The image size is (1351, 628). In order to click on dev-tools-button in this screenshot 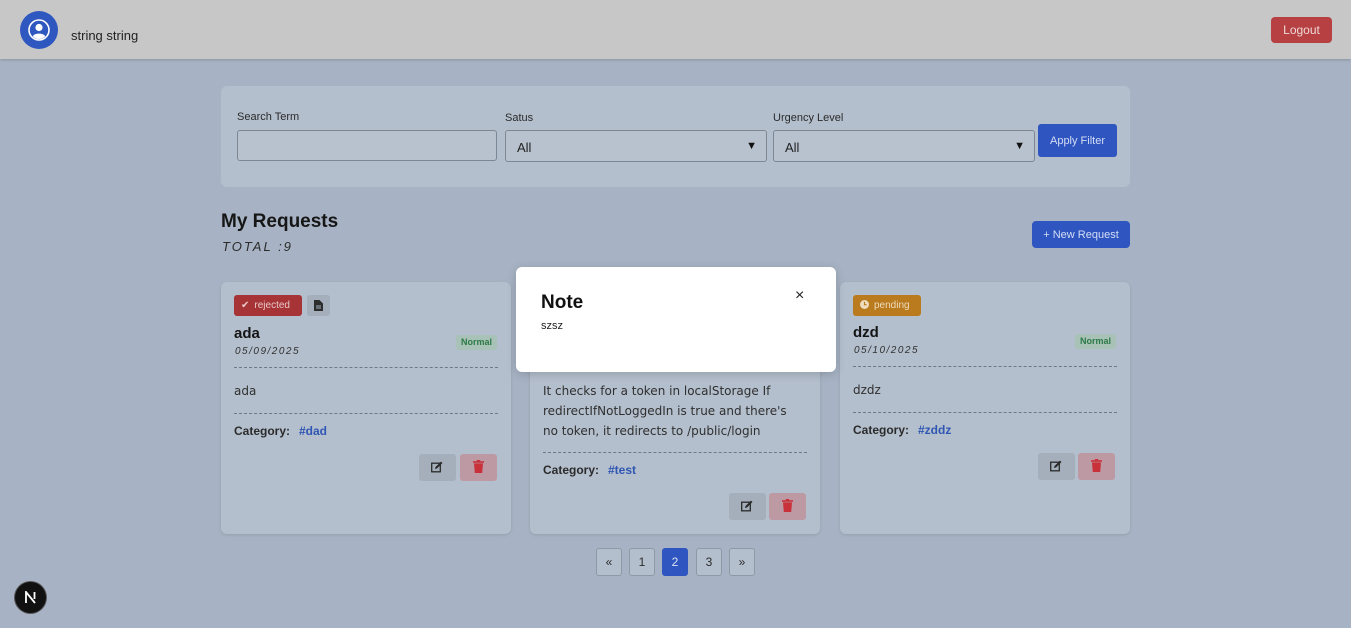, I will do `click(30, 597)`.